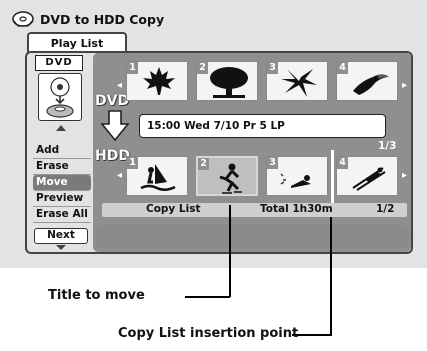 This screenshot has height=351, width=427. Describe the element at coordinates (331, 276) in the screenshot. I see `callout-line-insertion` at that location.